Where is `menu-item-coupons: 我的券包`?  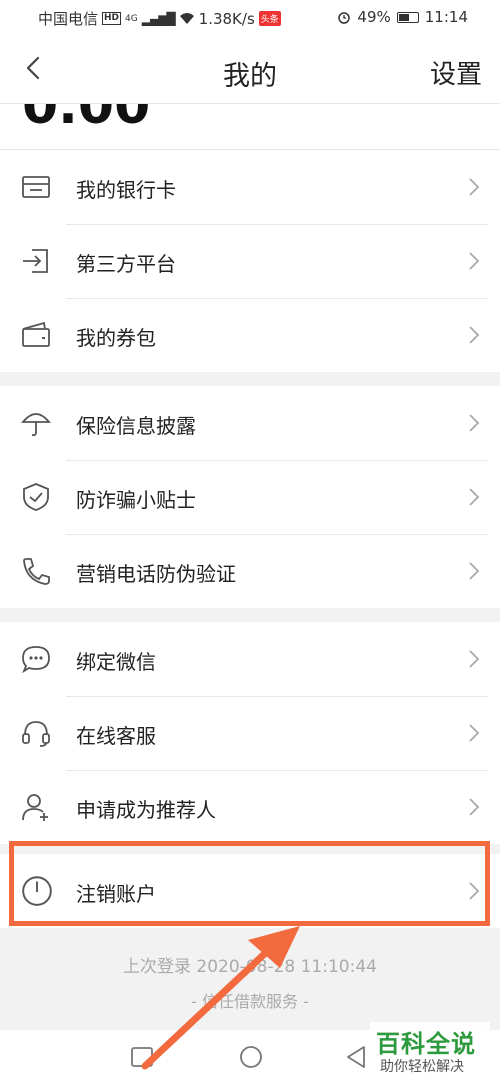
menu-item-coupons: 我的券包 is located at coordinates (250, 335).